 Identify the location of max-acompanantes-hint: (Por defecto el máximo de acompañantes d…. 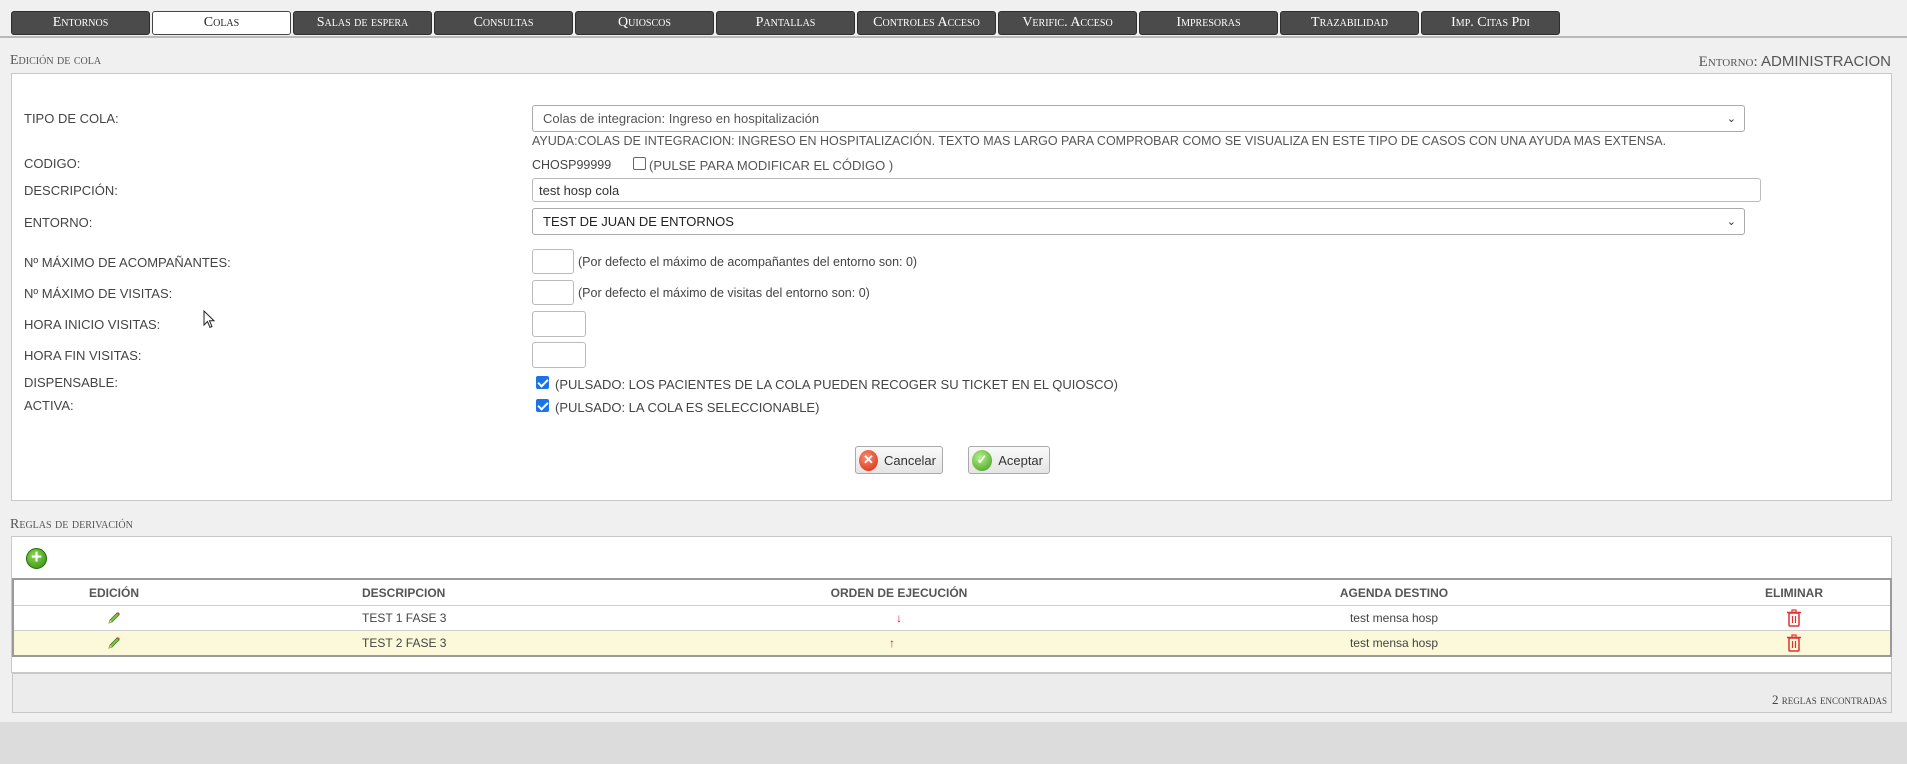
(748, 262).